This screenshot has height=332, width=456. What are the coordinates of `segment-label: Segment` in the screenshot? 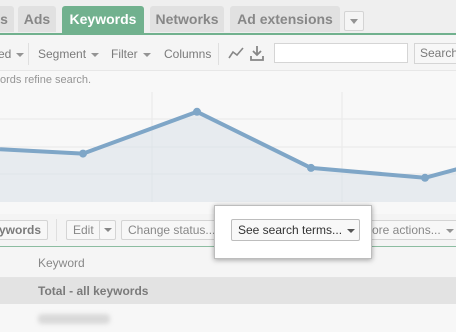 It's located at (62, 54).